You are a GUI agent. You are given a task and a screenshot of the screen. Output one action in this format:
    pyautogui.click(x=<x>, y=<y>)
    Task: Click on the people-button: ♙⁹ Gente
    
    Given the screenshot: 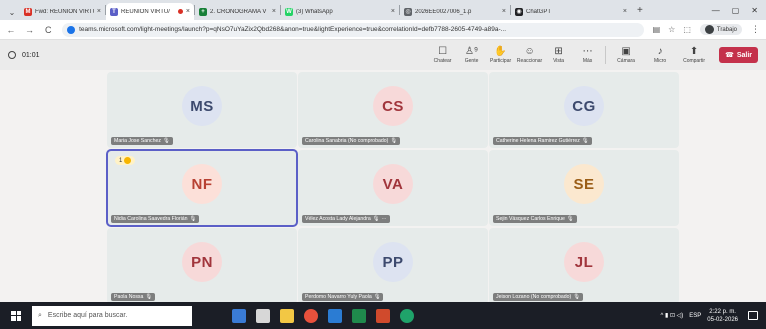 What is the action you would take?
    pyautogui.click(x=471, y=55)
    